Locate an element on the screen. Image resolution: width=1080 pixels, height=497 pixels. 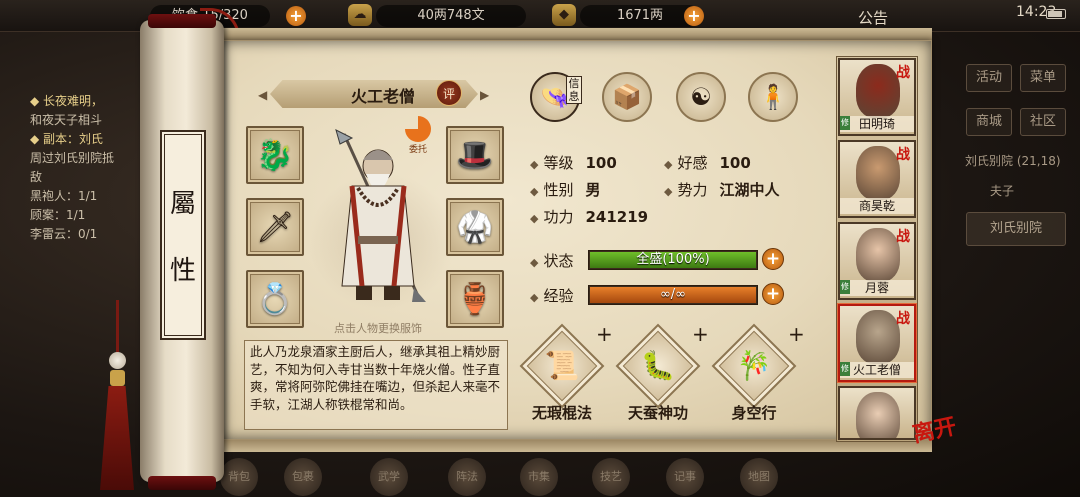
tab-info-label: 信息 is located at coordinates (574, 90).